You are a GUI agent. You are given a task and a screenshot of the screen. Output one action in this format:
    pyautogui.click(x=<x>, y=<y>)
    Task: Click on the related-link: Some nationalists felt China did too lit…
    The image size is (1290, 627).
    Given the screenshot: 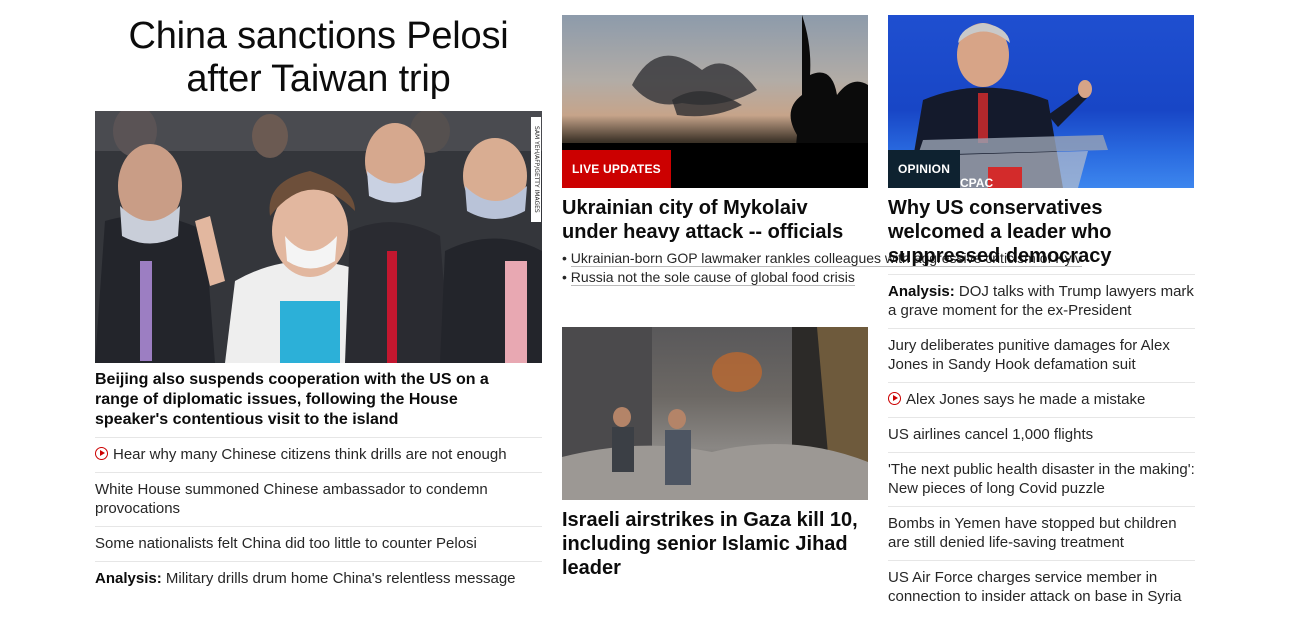 What is the action you would take?
    pyautogui.click(x=318, y=543)
    